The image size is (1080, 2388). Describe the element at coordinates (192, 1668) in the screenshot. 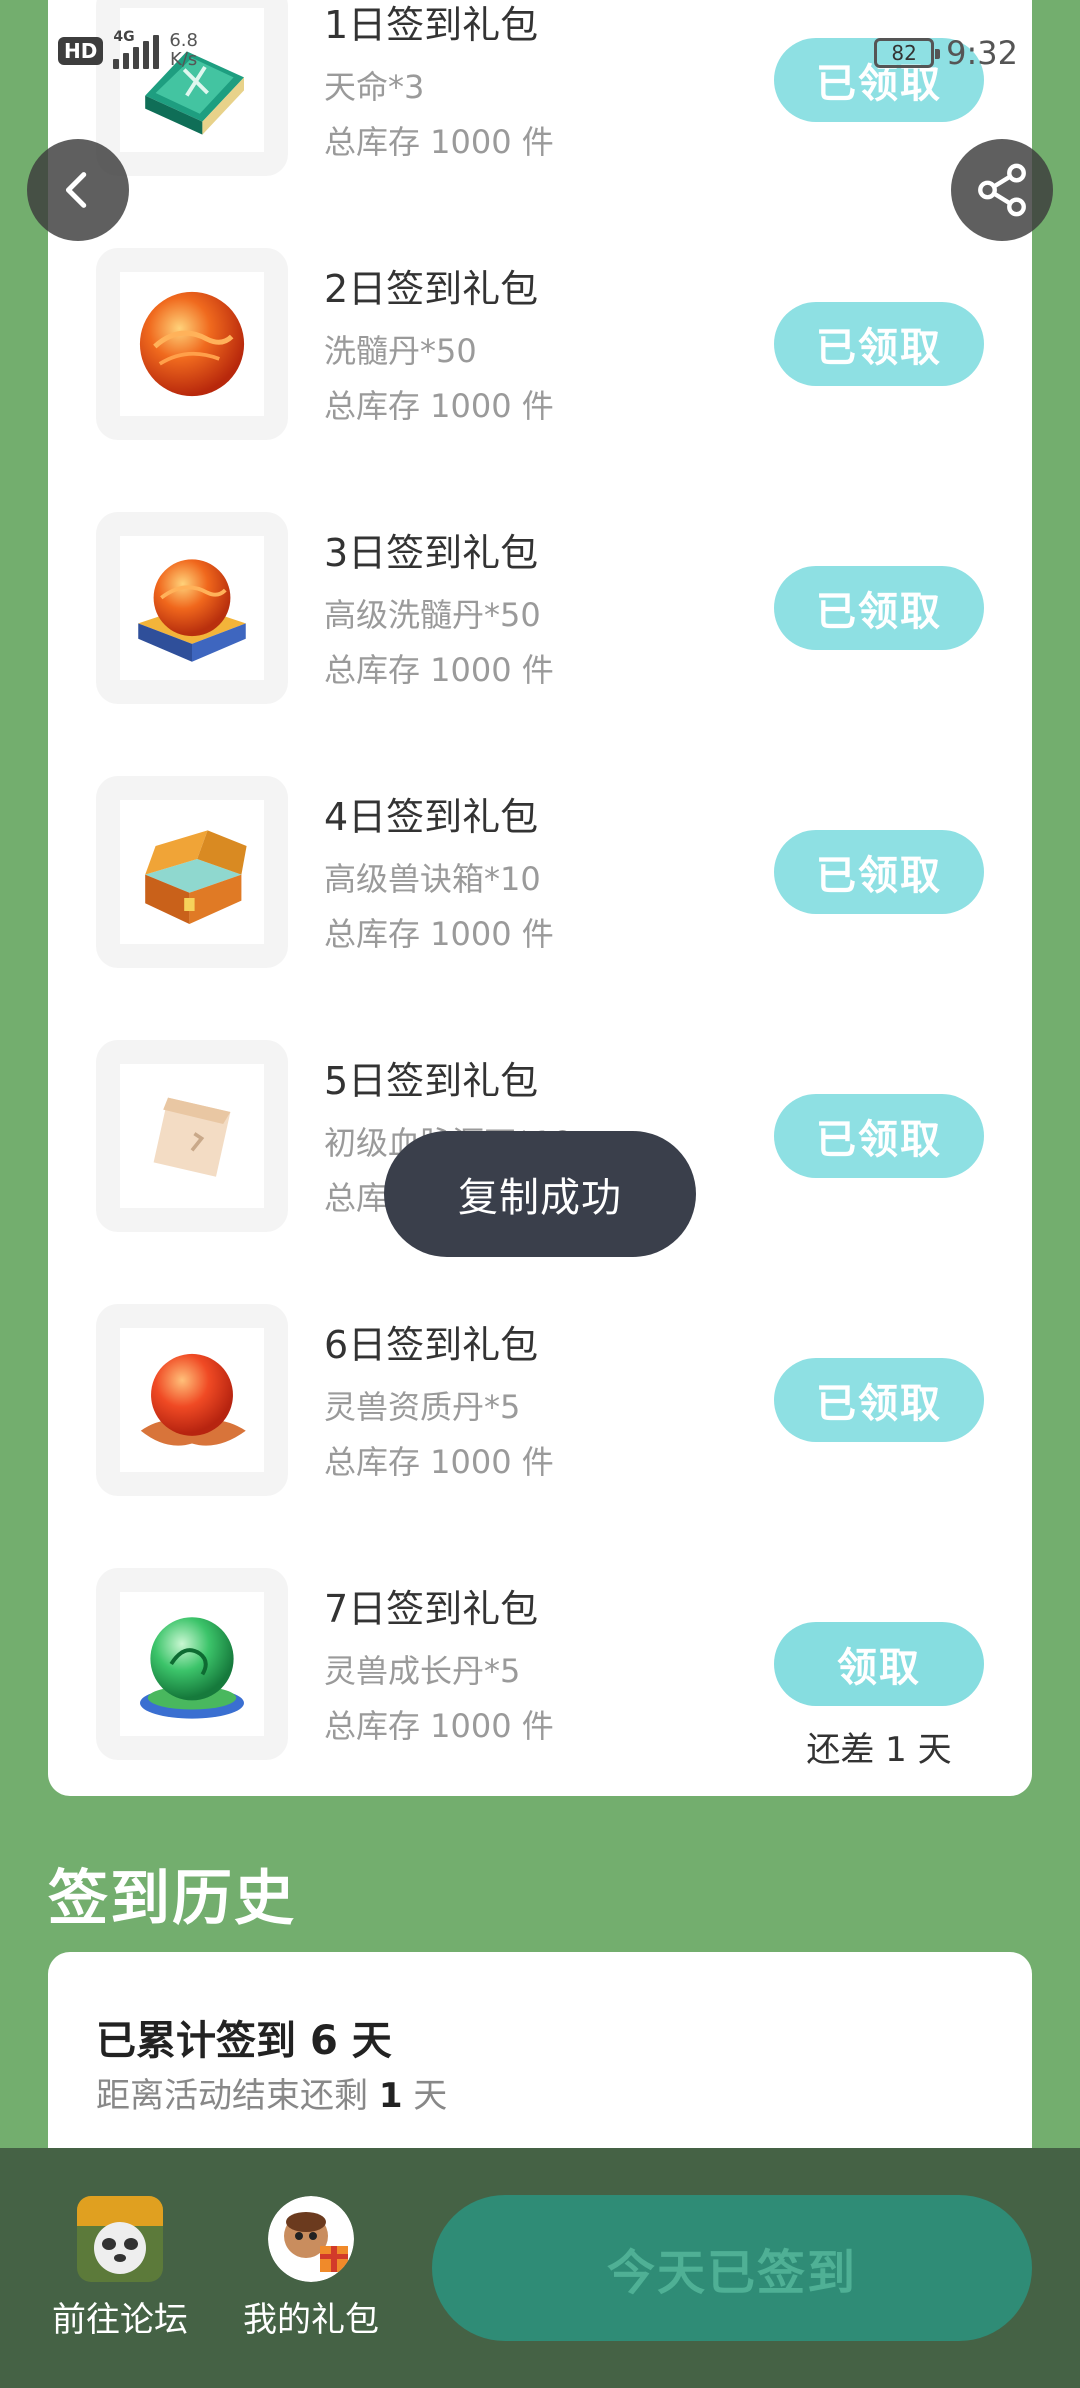

I see `jade-orb-icon` at that location.